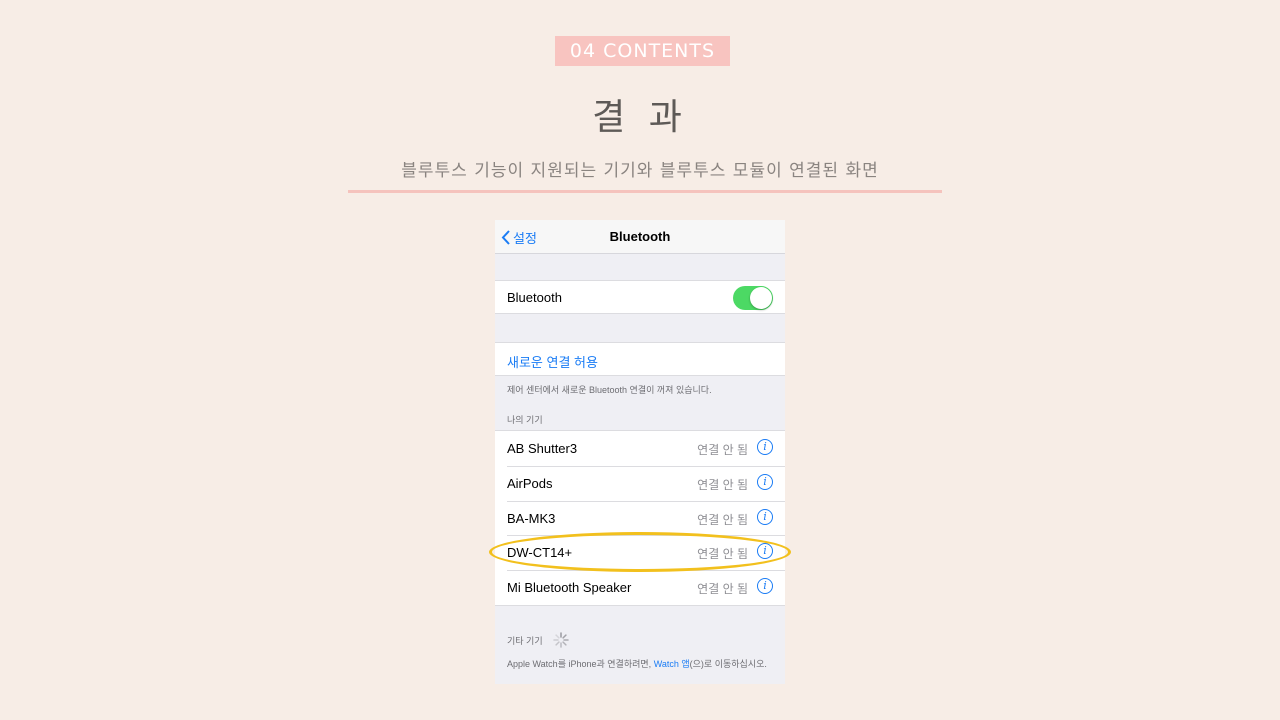 The height and width of the screenshot is (720, 1280). What do you see at coordinates (640, 117) in the screenshot?
I see `slide-title: 결 과` at bounding box center [640, 117].